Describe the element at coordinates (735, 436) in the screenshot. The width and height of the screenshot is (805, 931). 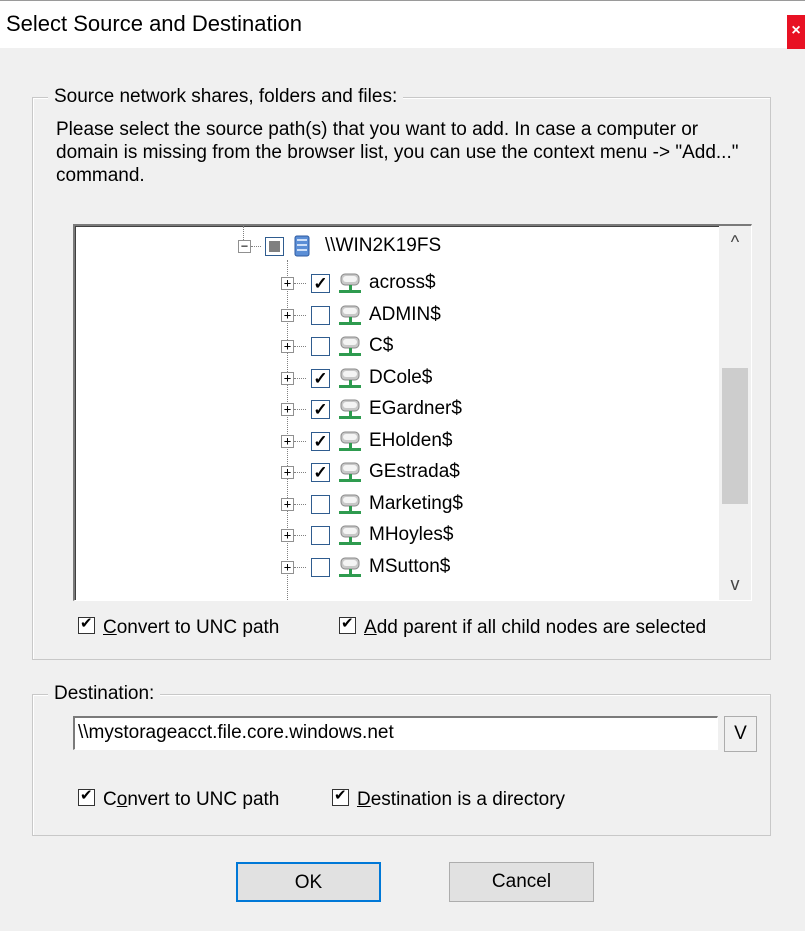
I see `scrollbar-thumb` at that location.